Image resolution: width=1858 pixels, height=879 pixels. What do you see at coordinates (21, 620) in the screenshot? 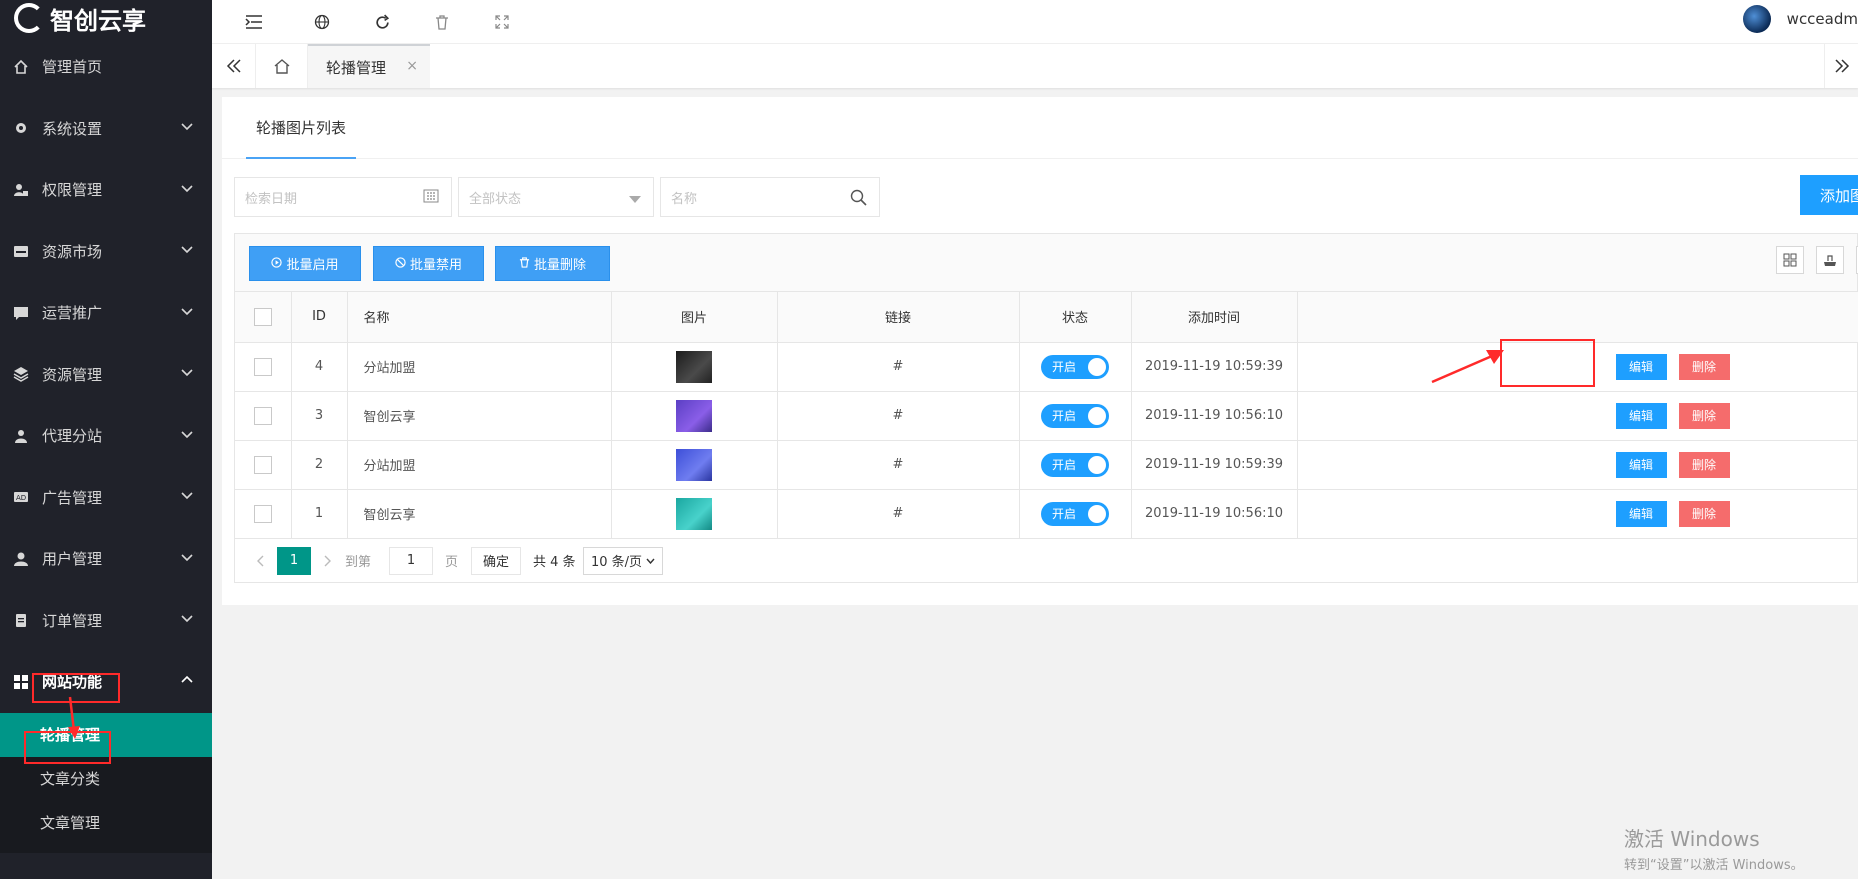
I see `clipboard-icon` at bounding box center [21, 620].